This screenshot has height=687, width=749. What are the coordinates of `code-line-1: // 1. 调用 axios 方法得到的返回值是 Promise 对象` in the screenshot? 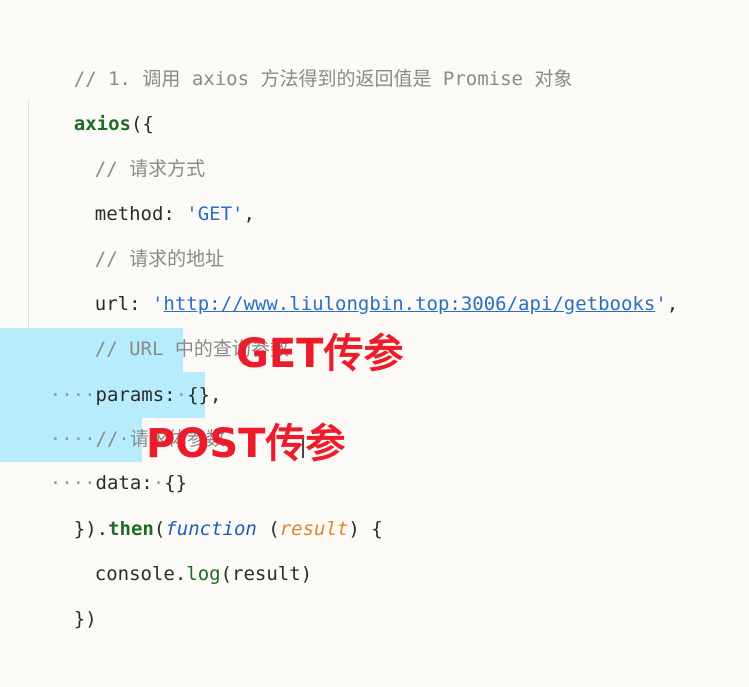 It's located at (300, 51).